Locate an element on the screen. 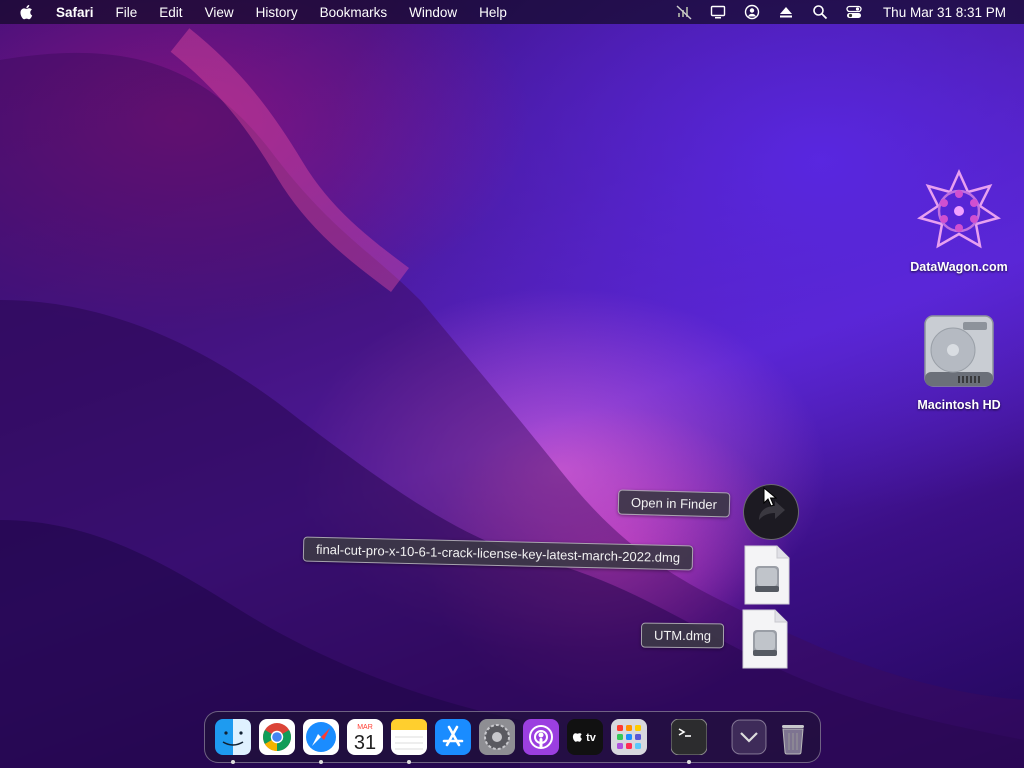 Image resolution: width=1024 pixels, height=768 pixels. dock-downloads-stack is located at coordinates (749, 737).